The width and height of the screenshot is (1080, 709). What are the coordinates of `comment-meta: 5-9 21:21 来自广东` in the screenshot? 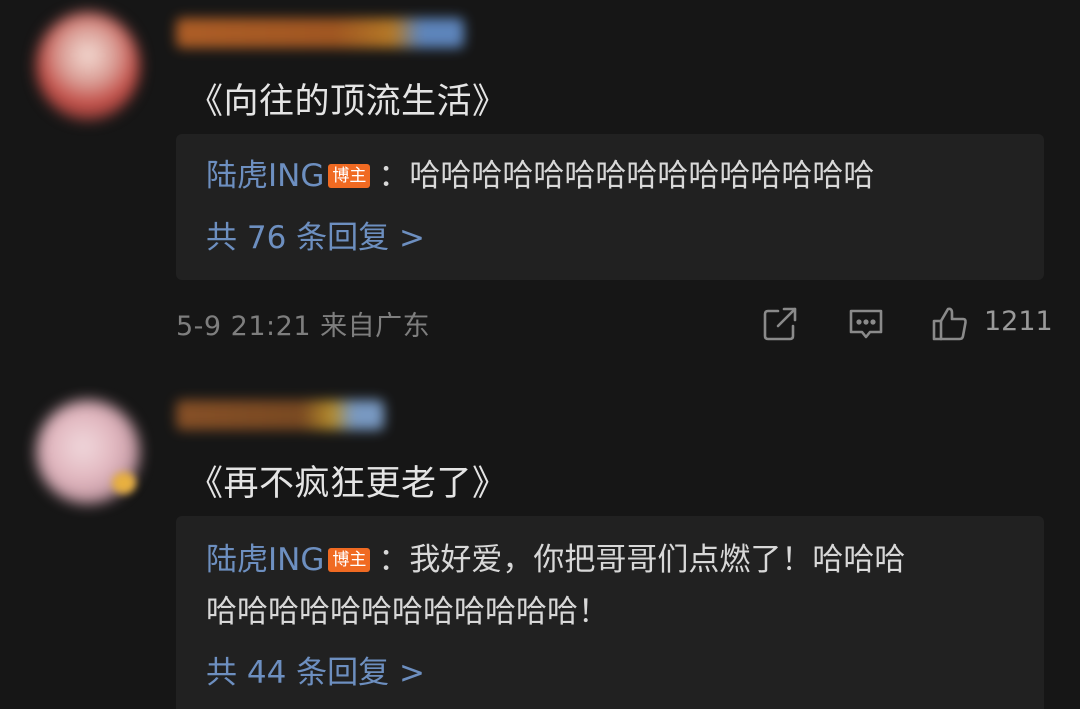 It's located at (303, 323).